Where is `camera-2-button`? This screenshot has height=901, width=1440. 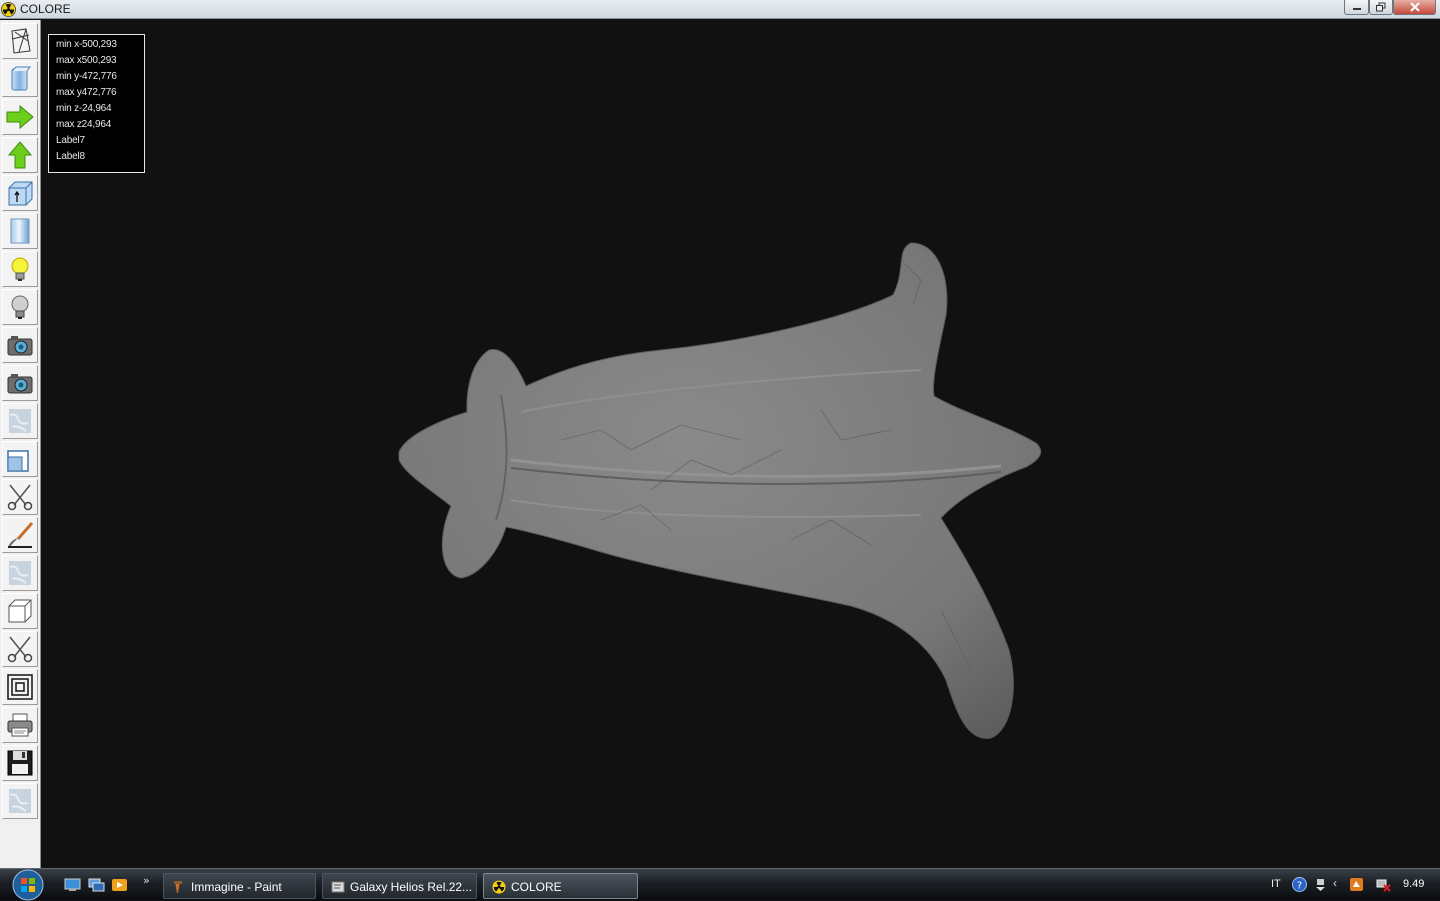
camera-2-button is located at coordinates (20, 383).